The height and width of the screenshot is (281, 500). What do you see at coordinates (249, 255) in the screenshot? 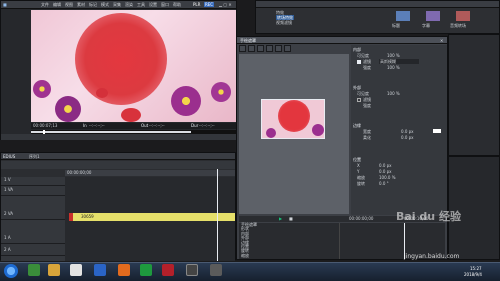
I see `layer-item: 缩放` at bounding box center [249, 255].